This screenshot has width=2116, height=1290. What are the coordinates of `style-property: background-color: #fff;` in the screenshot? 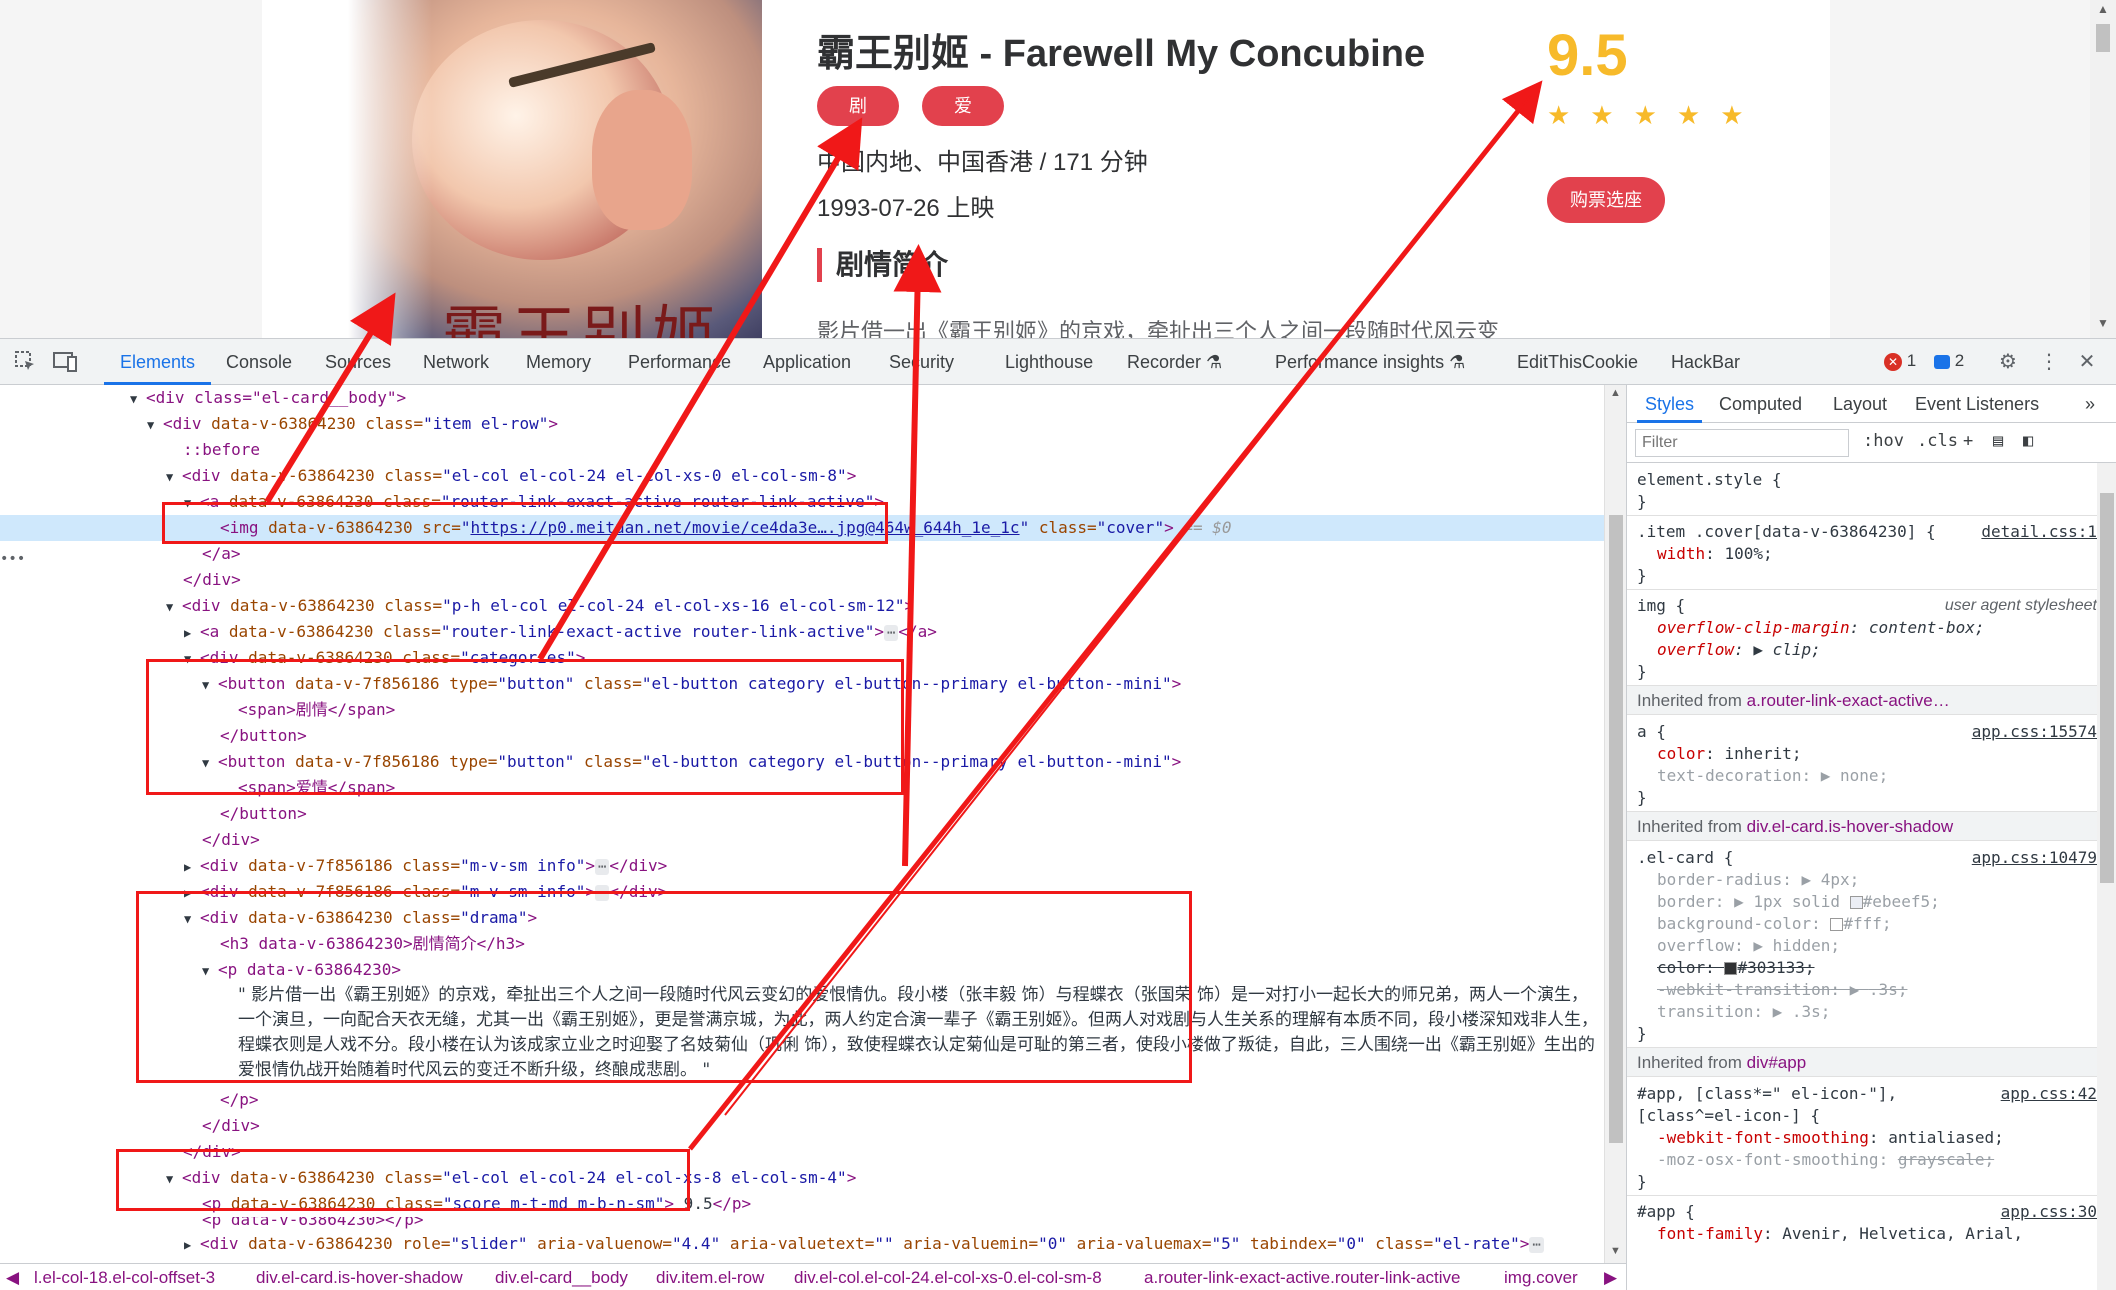 It's located at (1862, 924).